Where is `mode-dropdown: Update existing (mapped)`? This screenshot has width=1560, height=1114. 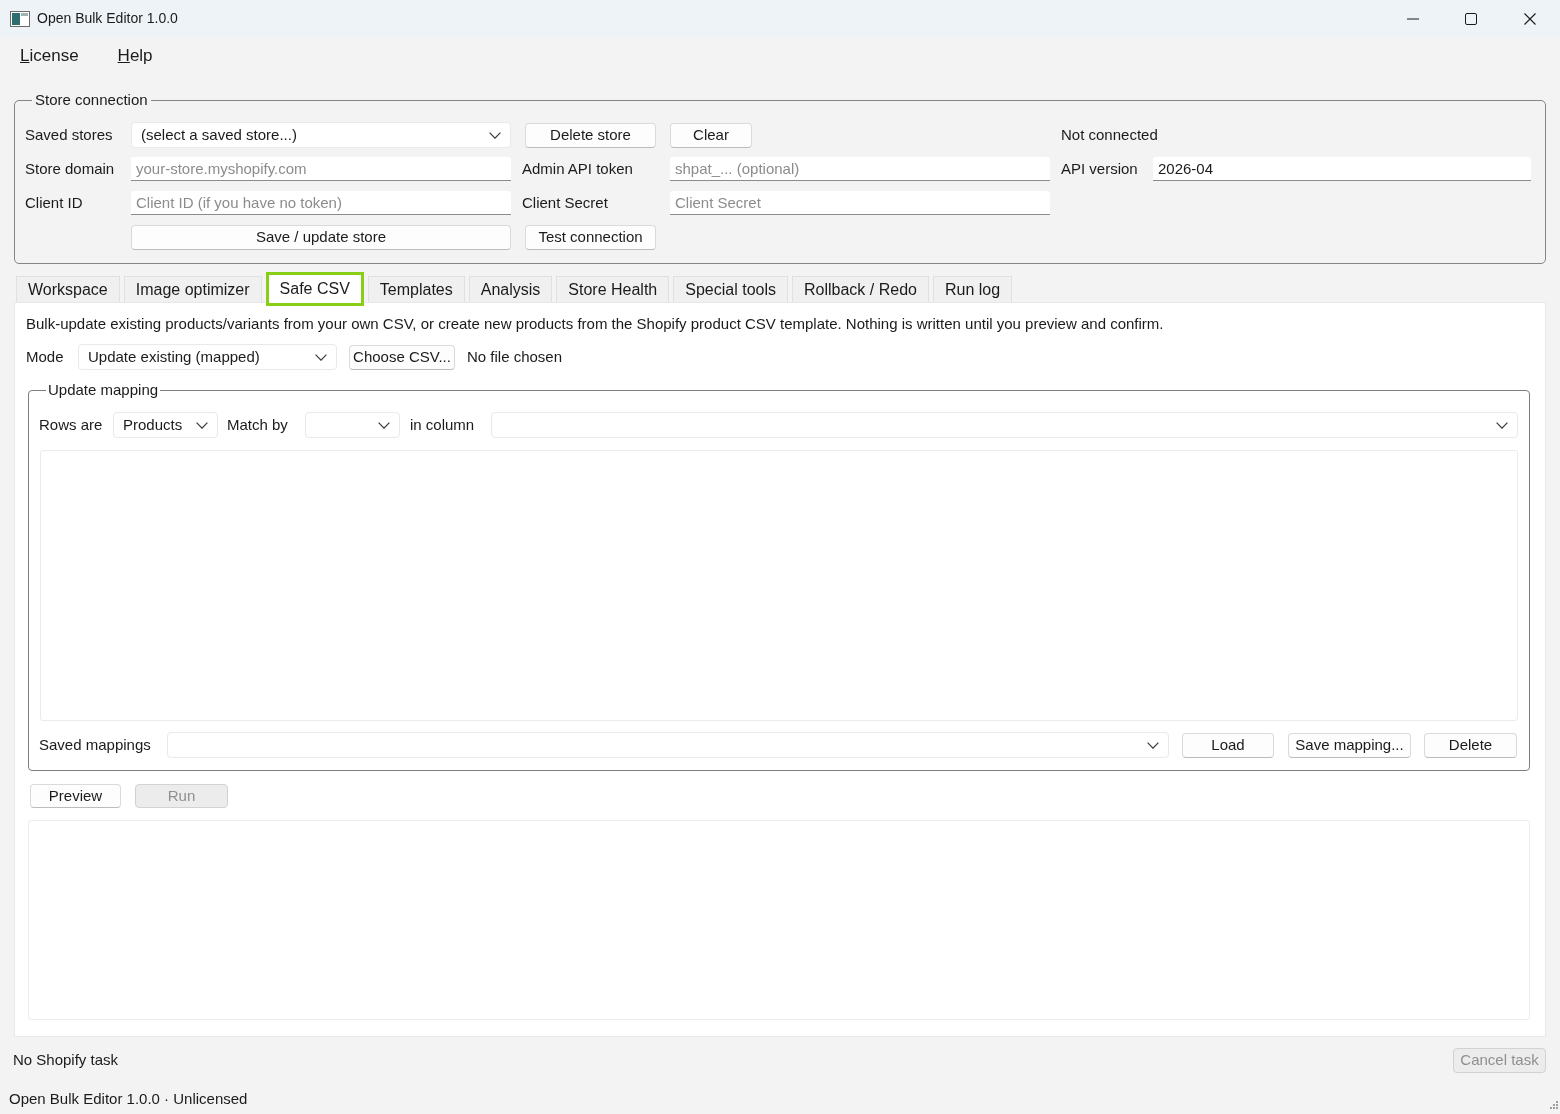 mode-dropdown: Update existing (mapped) is located at coordinates (207, 357).